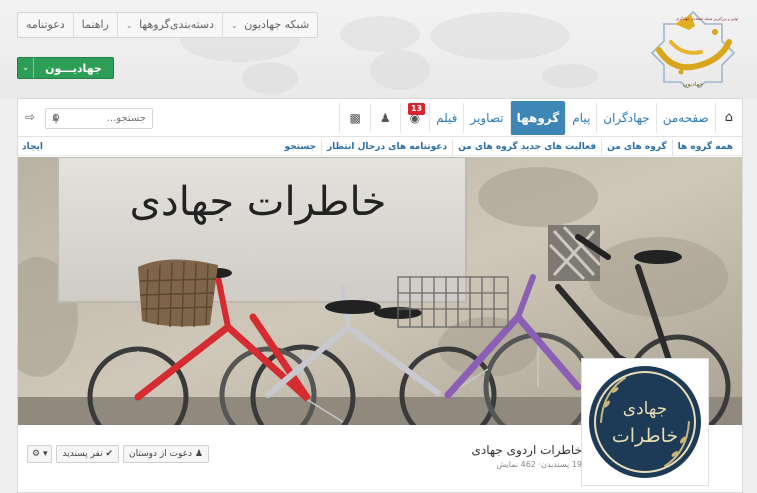 This screenshot has height=493, width=757. What do you see at coordinates (82, 454) in the screenshot?
I see `like-button-label: نفر پسندید` at bounding box center [82, 454].